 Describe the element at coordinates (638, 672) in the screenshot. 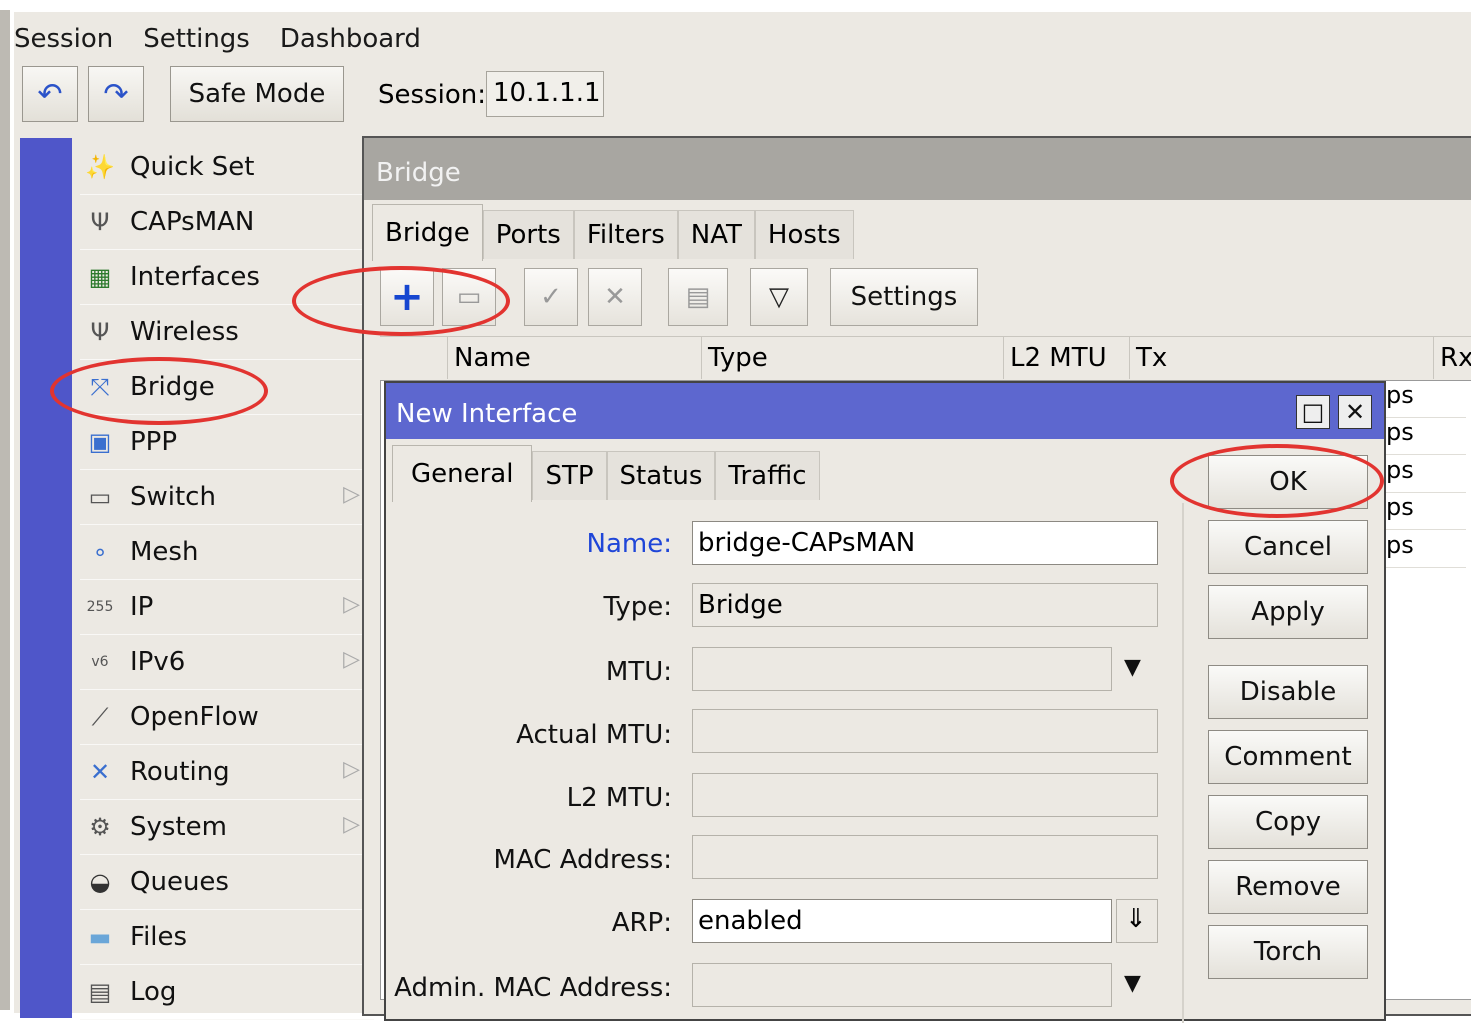

I see `mtu-label: MTU:` at that location.